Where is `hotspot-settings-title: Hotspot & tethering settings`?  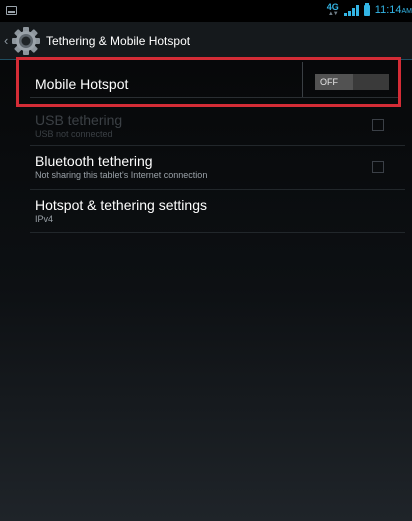
hotspot-settings-title: Hotspot & tethering settings is located at coordinates (121, 205).